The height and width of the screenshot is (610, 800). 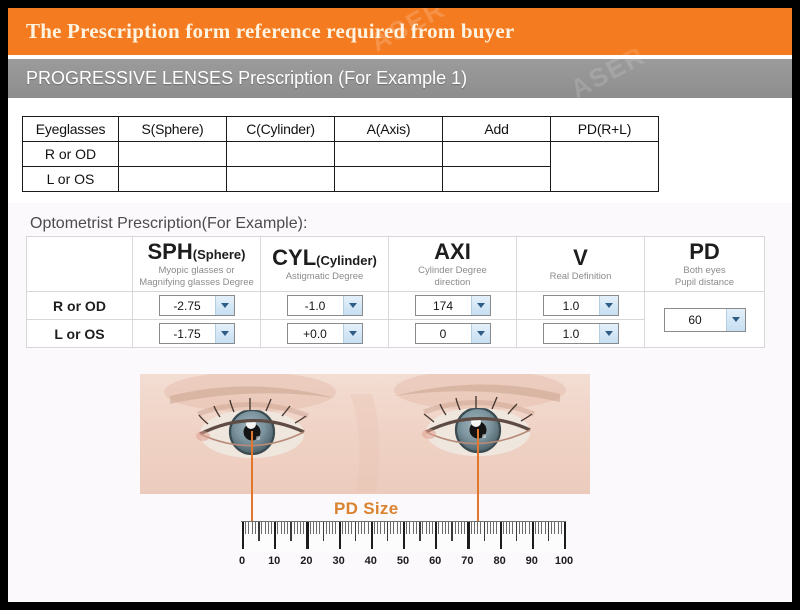 I want to click on col-header-pd-example: PD Both eyes Pupil distance, so click(x=704, y=264).